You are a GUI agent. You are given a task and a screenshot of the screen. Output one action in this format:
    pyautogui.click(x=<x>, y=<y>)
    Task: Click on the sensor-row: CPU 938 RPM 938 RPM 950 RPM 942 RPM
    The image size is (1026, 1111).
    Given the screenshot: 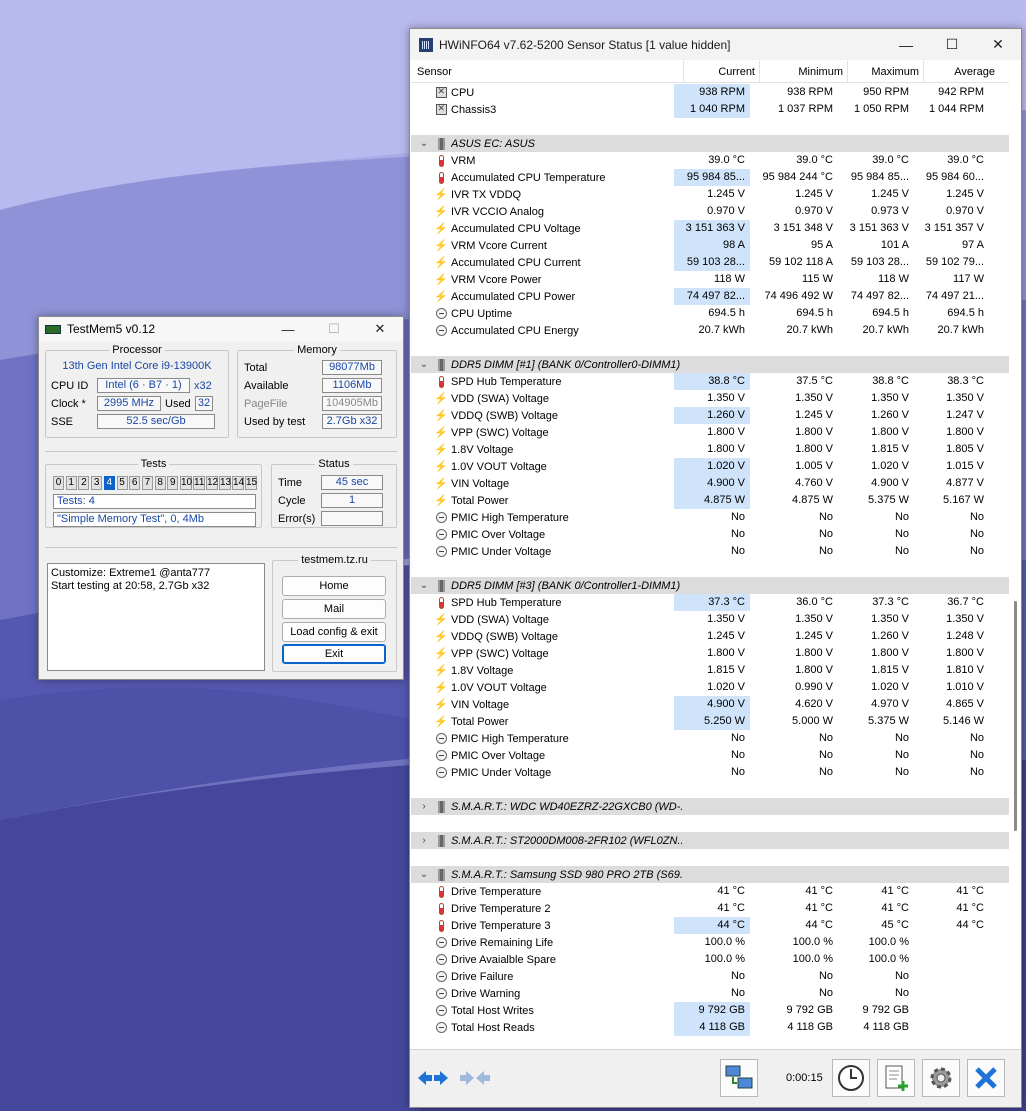 What is the action you would take?
    pyautogui.click(x=710, y=92)
    